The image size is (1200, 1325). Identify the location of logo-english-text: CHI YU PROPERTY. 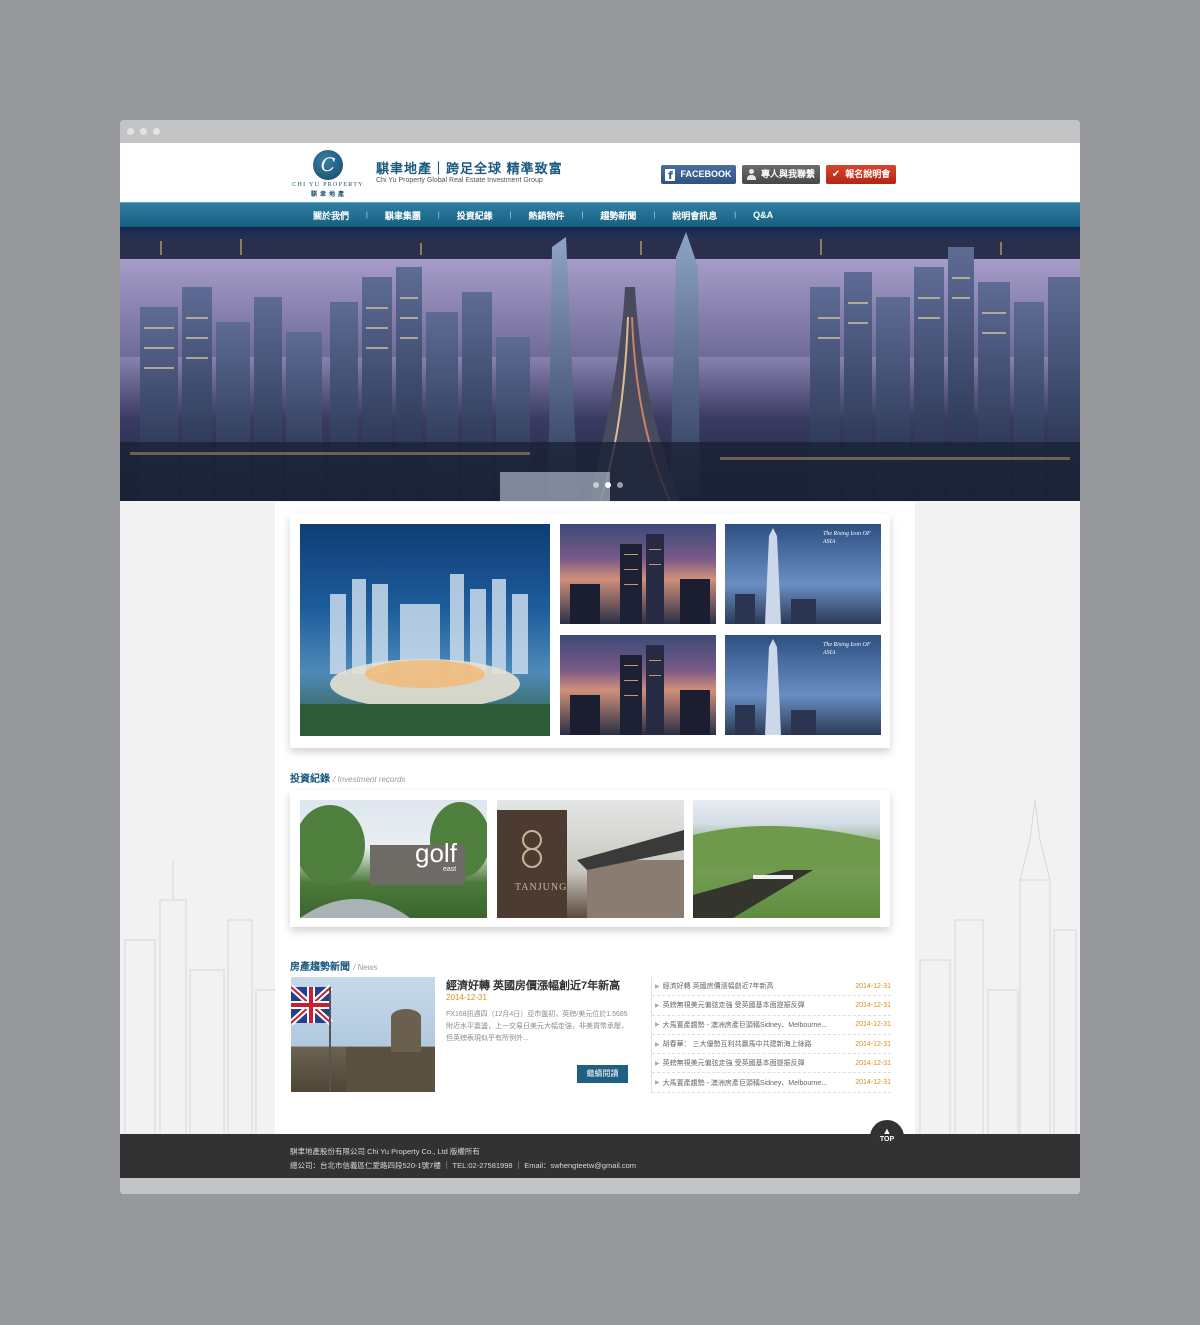
(328, 185).